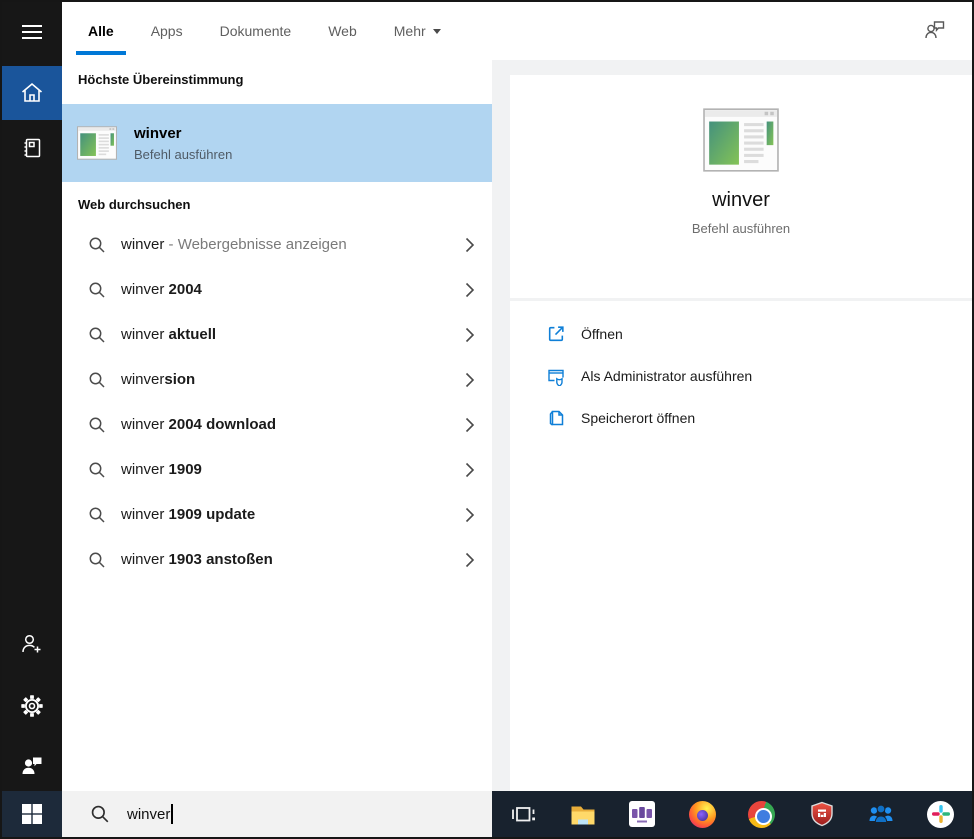  What do you see at coordinates (183, 154) in the screenshot?
I see `best-match-subtitle: Befehl ausführen` at bounding box center [183, 154].